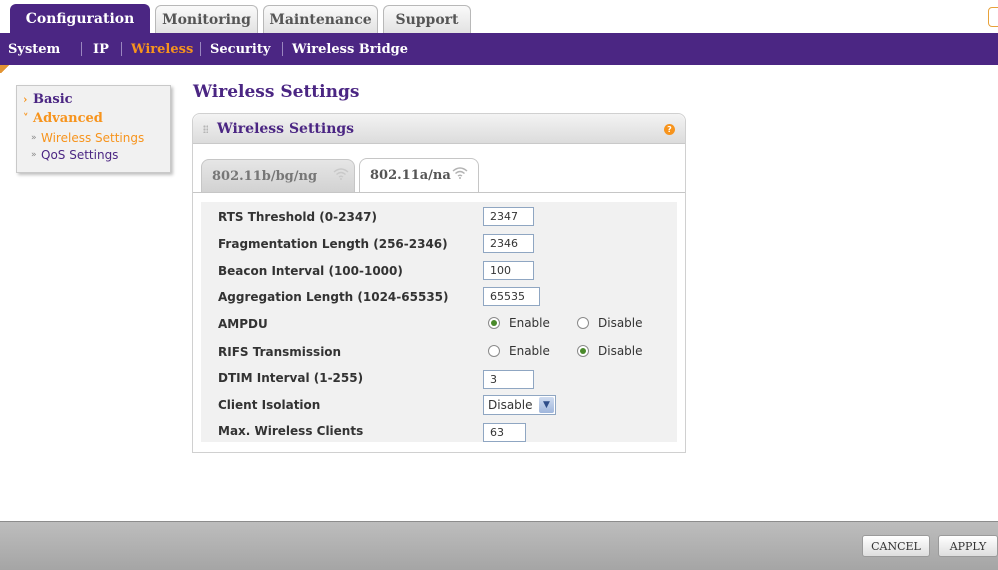  What do you see at coordinates (427, 19) in the screenshot?
I see `tab-support: Support` at bounding box center [427, 19].